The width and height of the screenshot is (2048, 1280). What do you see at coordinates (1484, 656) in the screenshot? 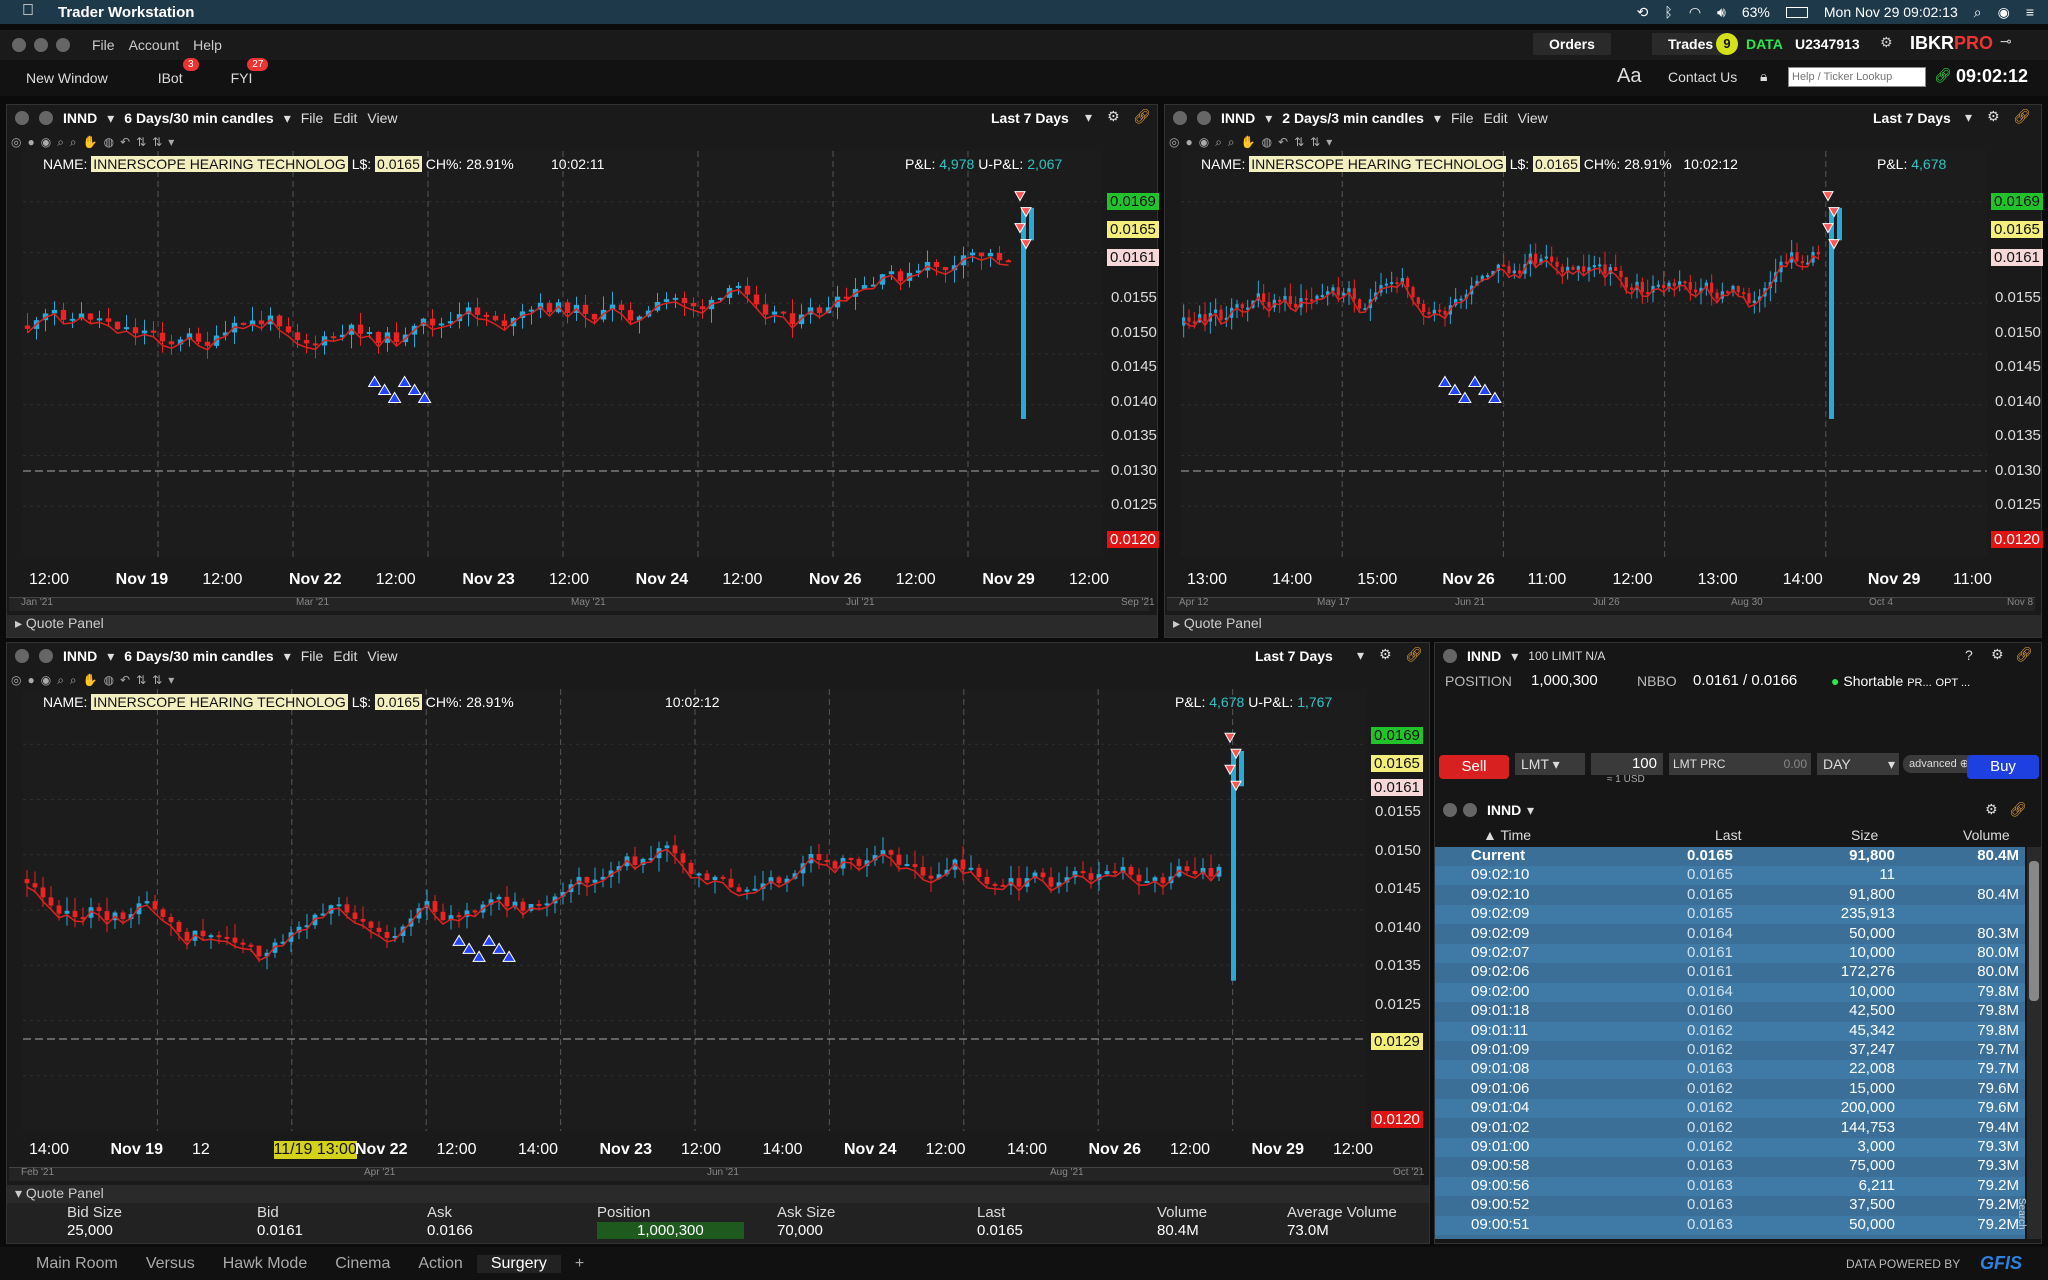
I see `order-symbol: INND` at bounding box center [1484, 656].